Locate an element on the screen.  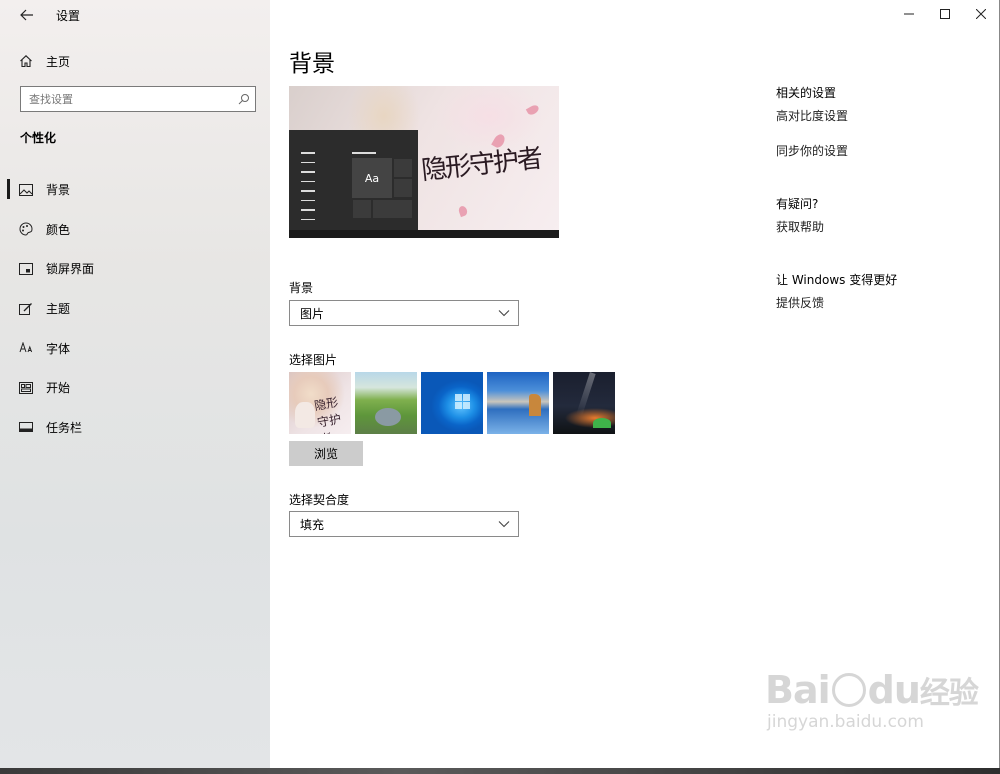
sidebar-item-label: 主题 is located at coordinates (58, 309).